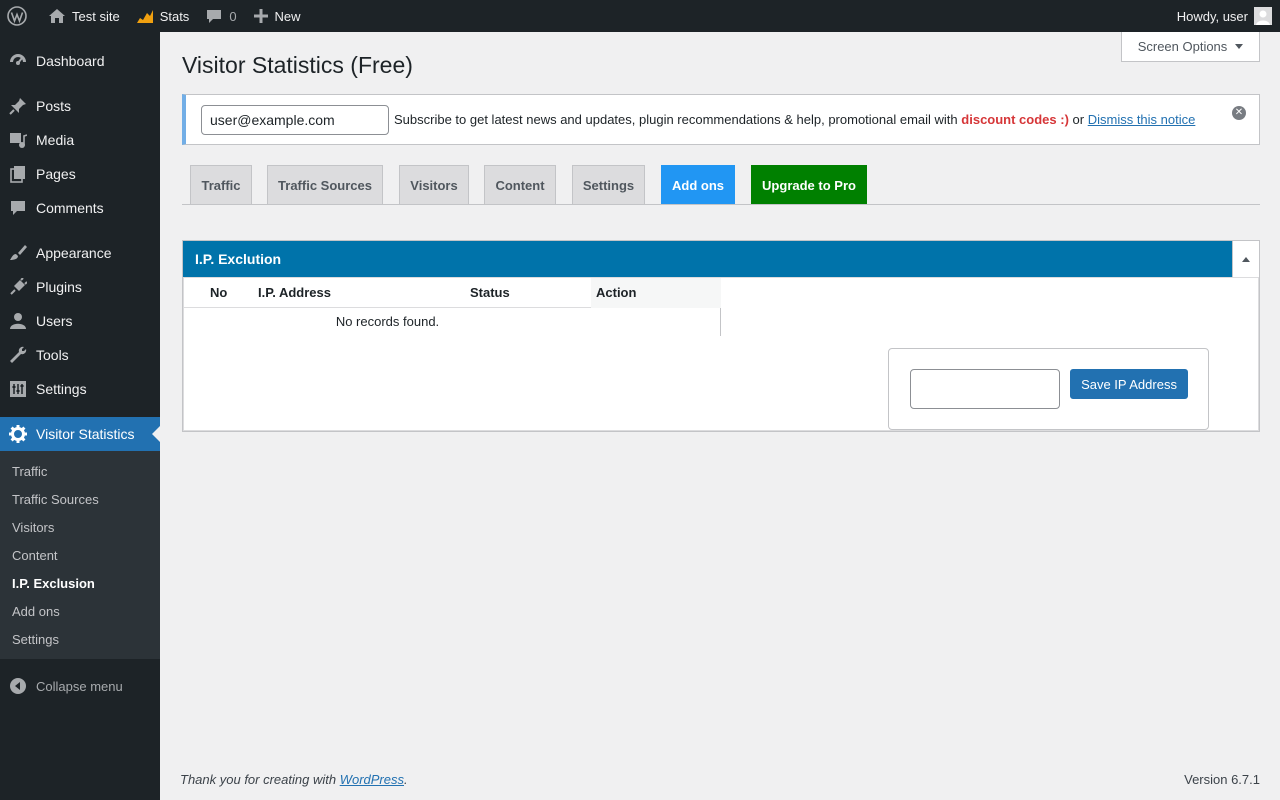 This screenshot has width=1280, height=800. I want to click on action-column: Action, so click(656, 293).